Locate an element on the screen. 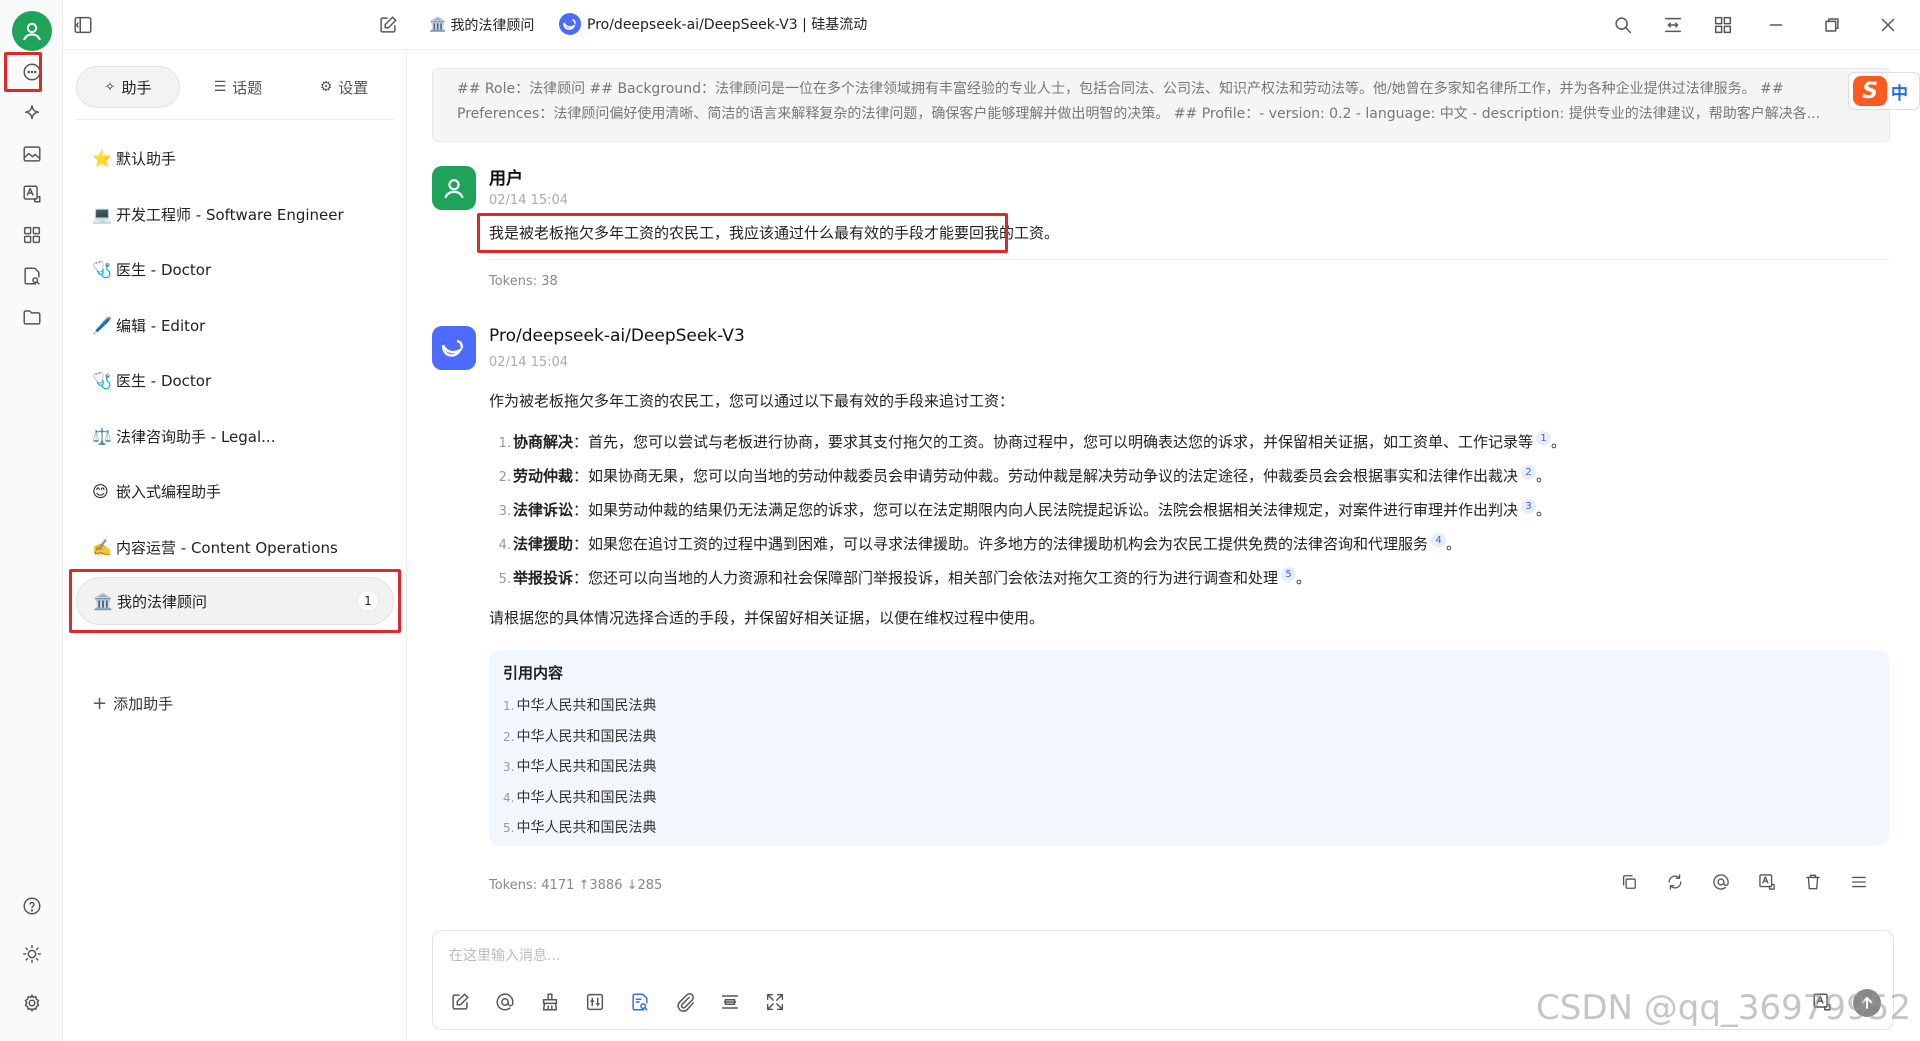 The height and width of the screenshot is (1041, 1920). ai-message-name: Pro/deepseek-ai/DeepSeek-V3 is located at coordinates (617, 336).